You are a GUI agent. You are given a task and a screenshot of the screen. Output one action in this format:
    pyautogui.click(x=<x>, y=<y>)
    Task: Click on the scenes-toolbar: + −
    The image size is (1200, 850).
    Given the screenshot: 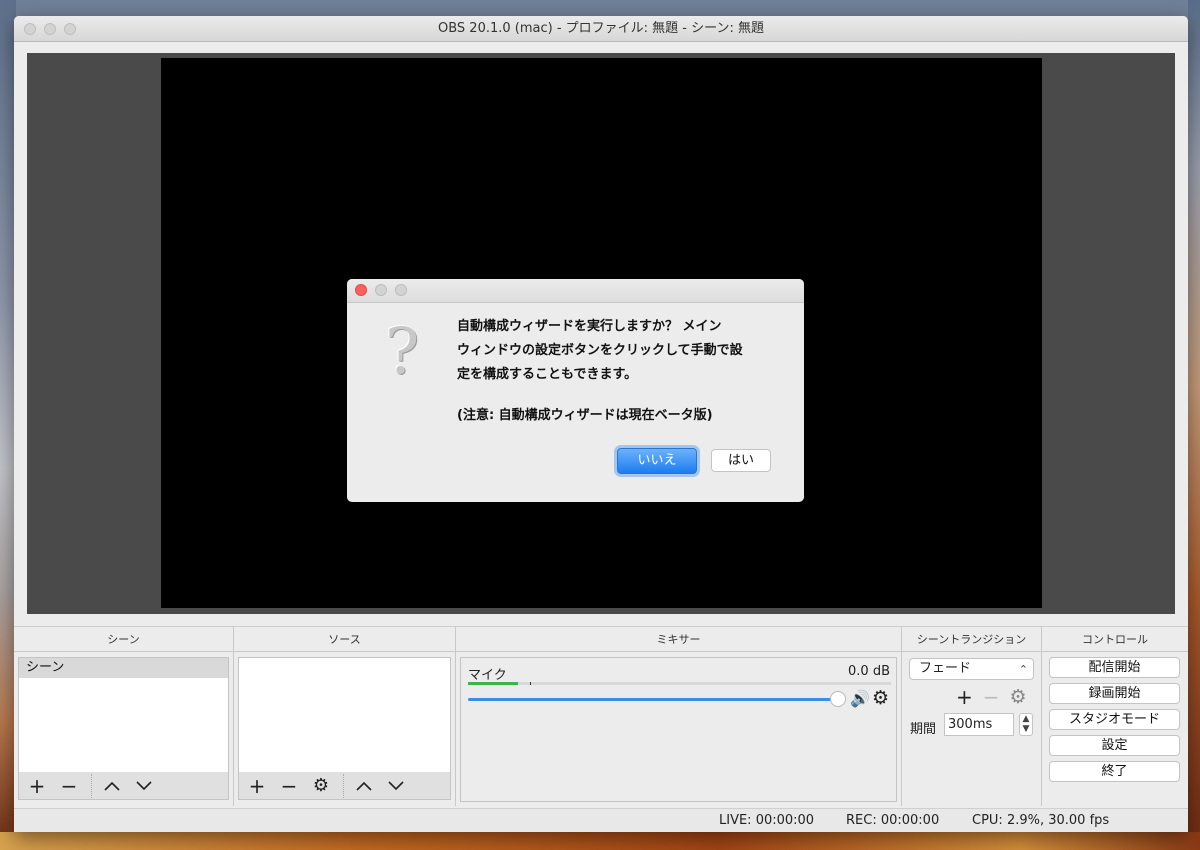 What is the action you would take?
    pyautogui.click(x=123, y=786)
    